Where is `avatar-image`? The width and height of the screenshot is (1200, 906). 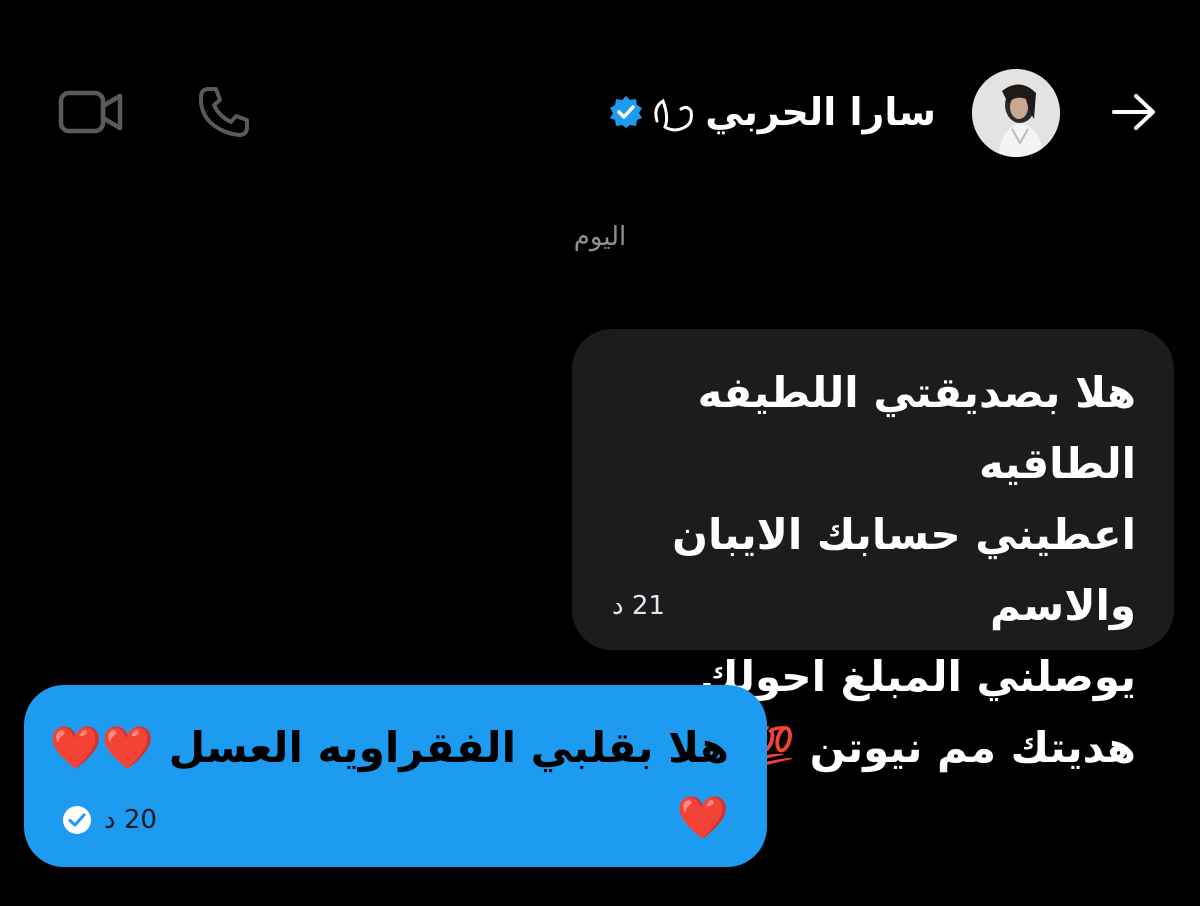
avatar-image is located at coordinates (1016, 113).